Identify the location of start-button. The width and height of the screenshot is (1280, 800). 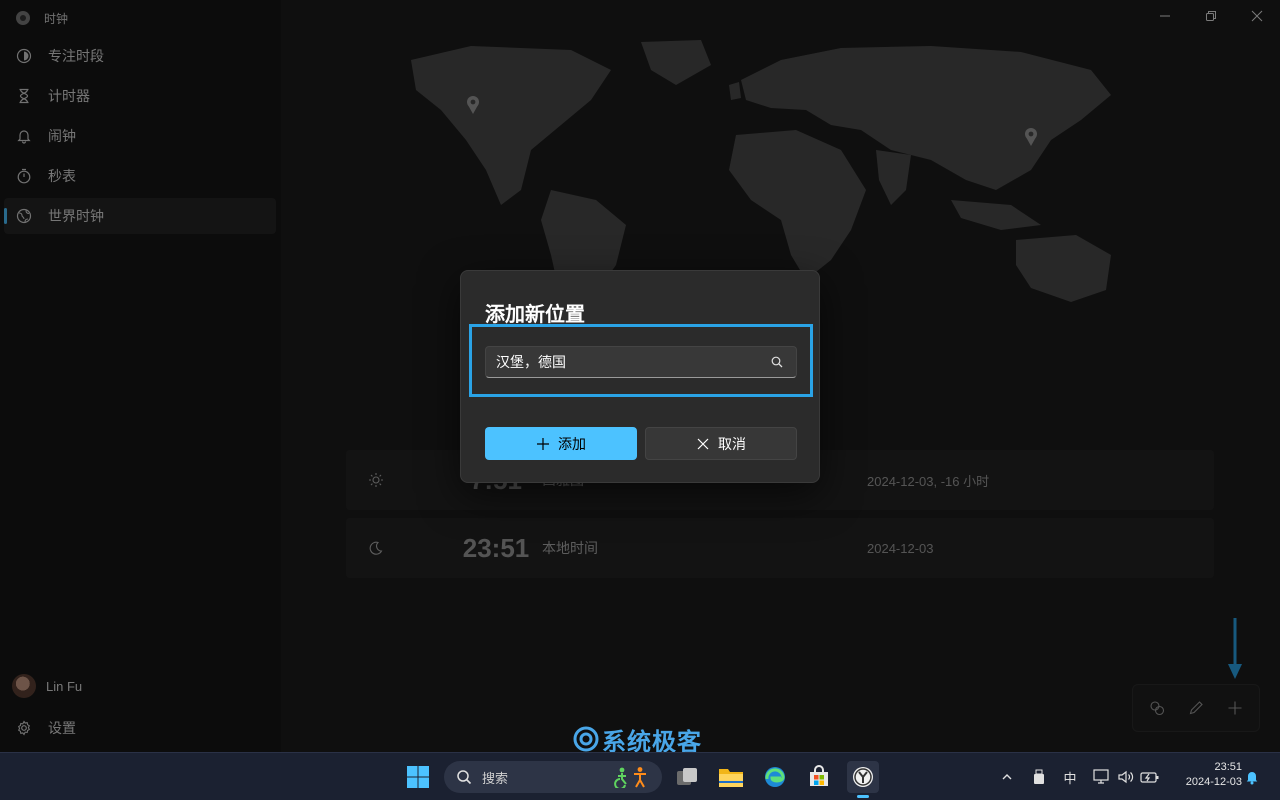
(418, 777).